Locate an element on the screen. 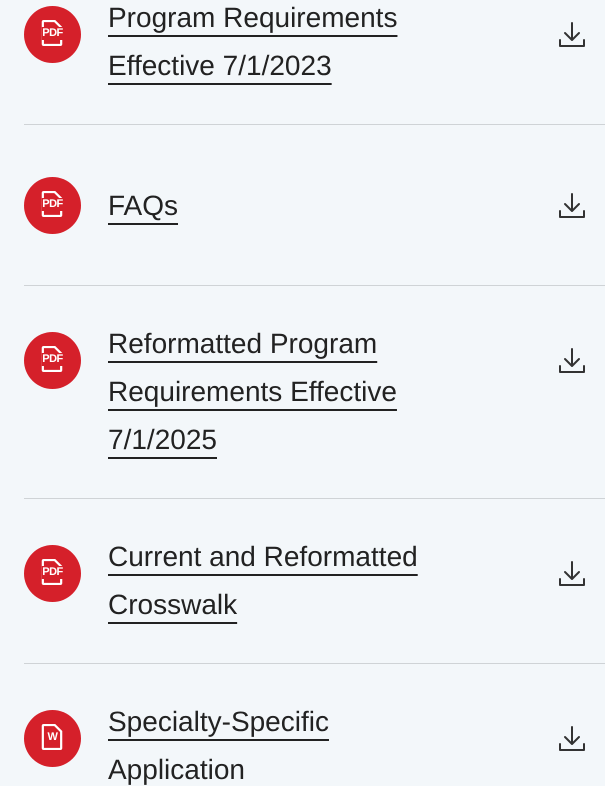 This screenshot has width=605, height=786. document-link: Current and Reformatted Crosswalk is located at coordinates (273, 581).